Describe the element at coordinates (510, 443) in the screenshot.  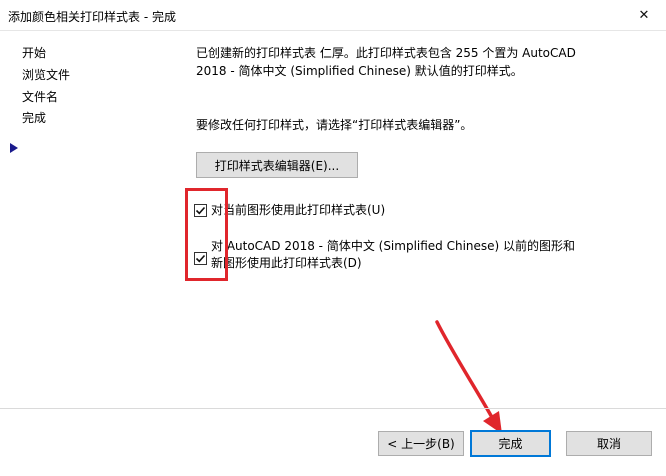
I see `finish-button: 完成` at that location.